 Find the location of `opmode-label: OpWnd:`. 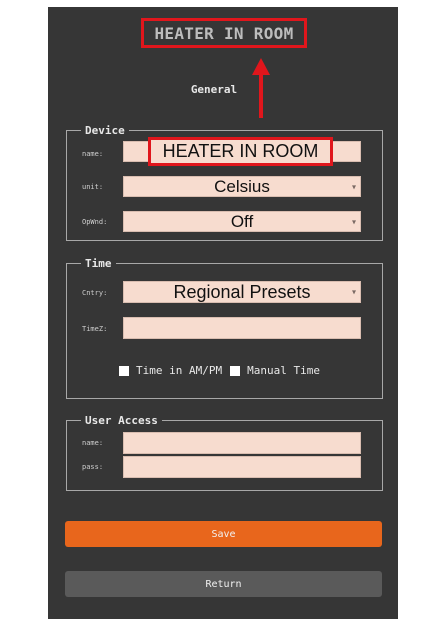

opmode-label: OpWnd: is located at coordinates (95, 222).